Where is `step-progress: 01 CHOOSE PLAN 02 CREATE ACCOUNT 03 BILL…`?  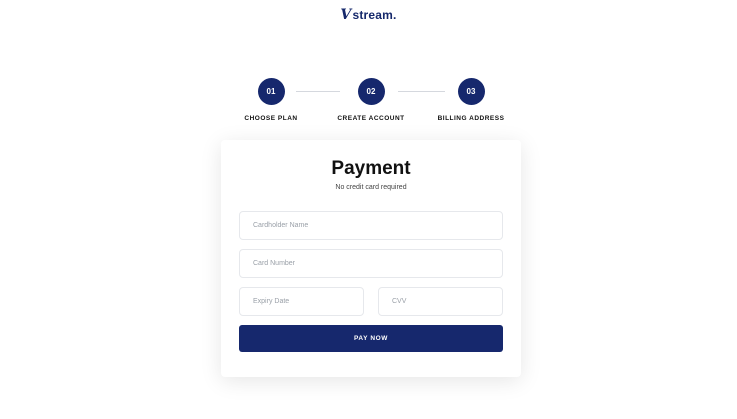 step-progress: 01 CHOOSE PLAN 02 CREATE ACCOUNT 03 BILL… is located at coordinates (368, 103).